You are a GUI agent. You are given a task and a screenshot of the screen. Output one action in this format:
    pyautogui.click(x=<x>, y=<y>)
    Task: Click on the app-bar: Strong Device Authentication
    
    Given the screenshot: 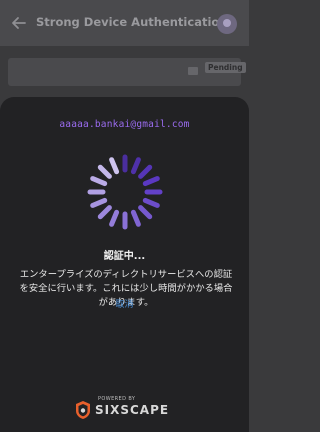 What is the action you would take?
    pyautogui.click(x=124, y=23)
    